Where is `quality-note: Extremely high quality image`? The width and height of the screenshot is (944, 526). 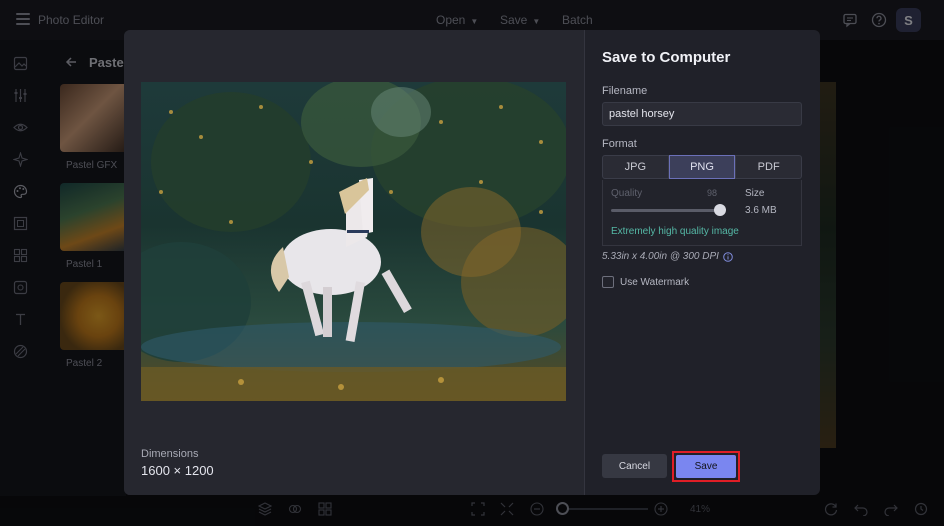 quality-note: Extremely high quality image is located at coordinates (675, 231).